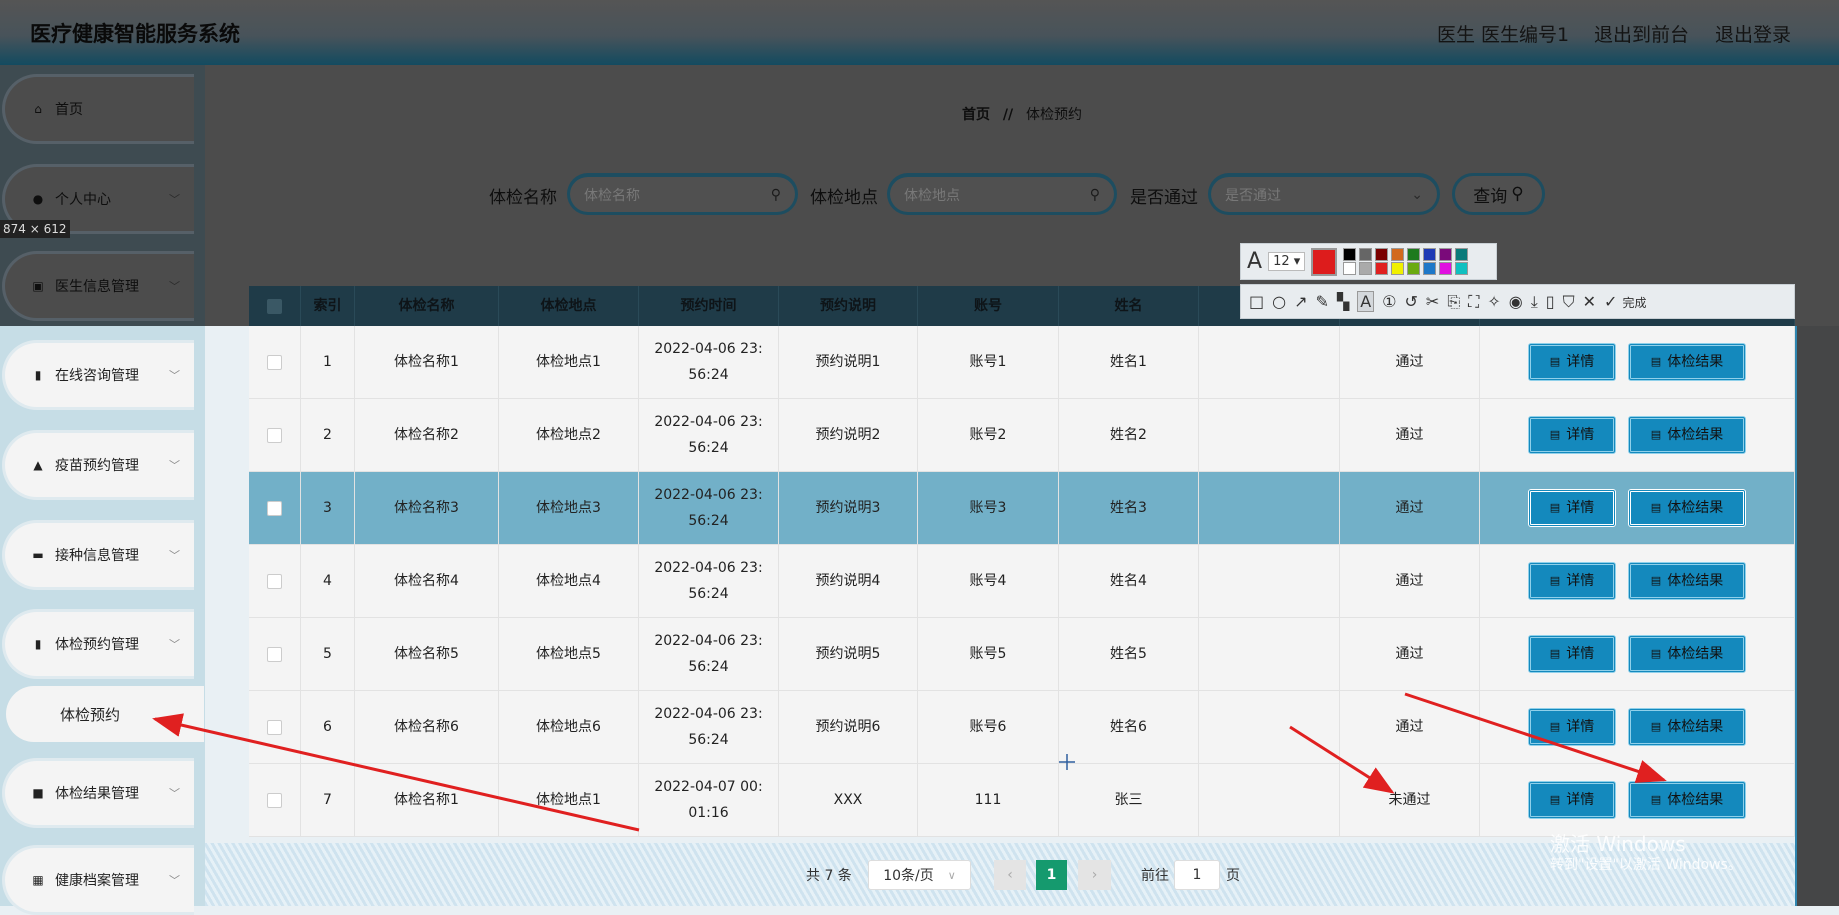  I want to click on bookmark-icon: ⛉, so click(1569, 302).